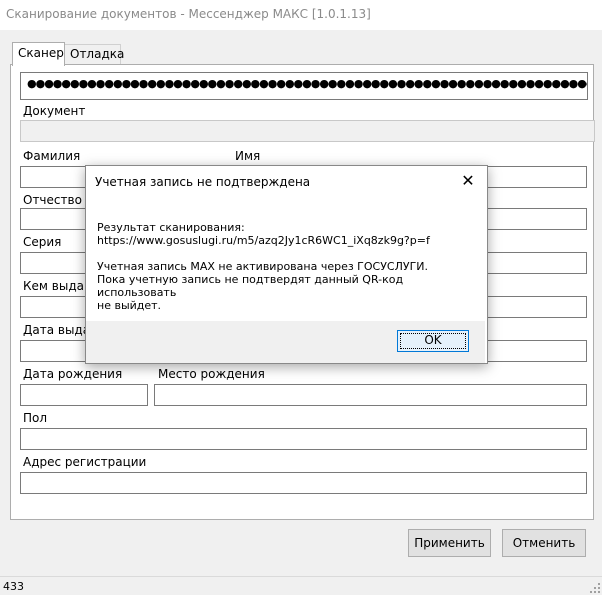 This screenshot has height=595, width=602. What do you see at coordinates (52, 200) in the screenshot?
I see `patronymic-label: Отчество` at bounding box center [52, 200].